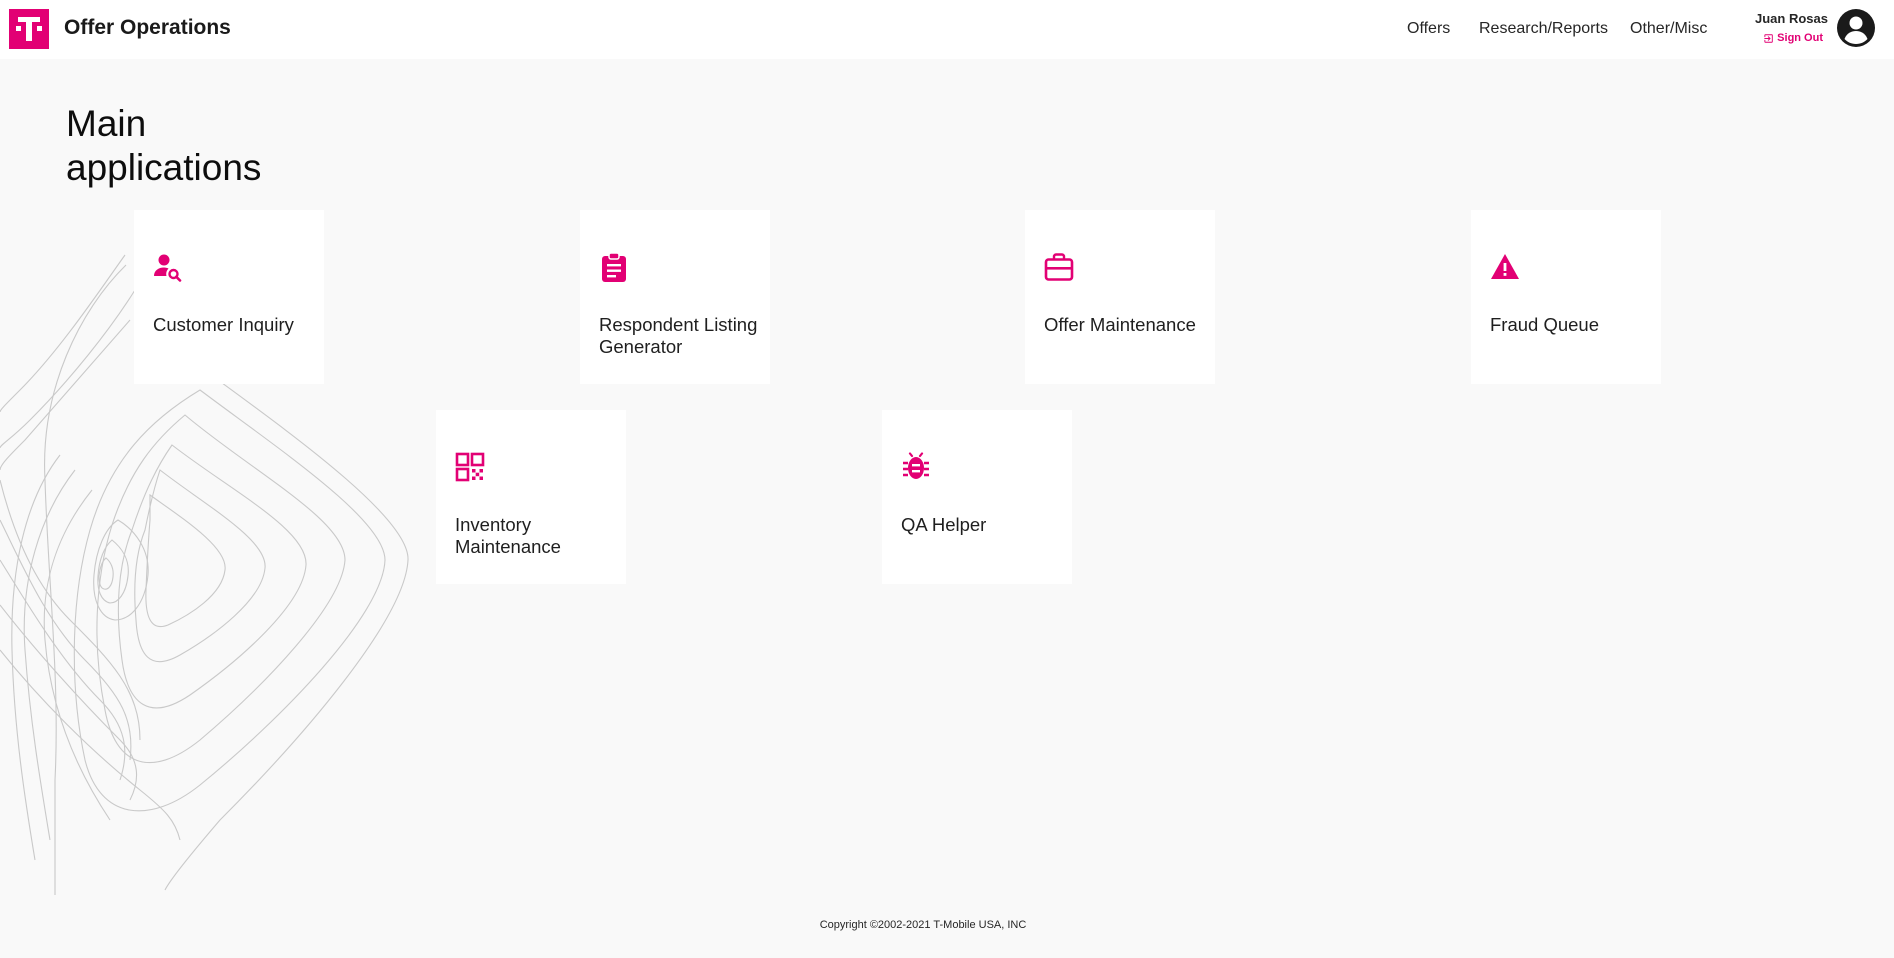  What do you see at coordinates (977, 497) in the screenshot?
I see `app-card-qa-helper: QA Helper` at bounding box center [977, 497].